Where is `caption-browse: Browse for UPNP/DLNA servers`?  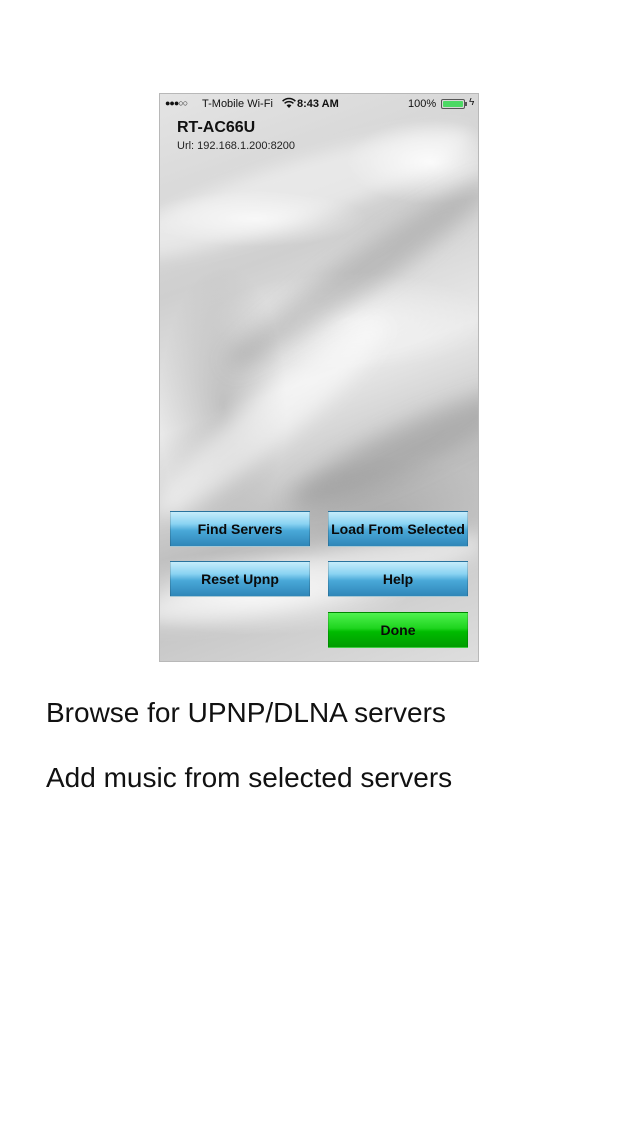
caption-browse: Browse for UPNP/DLNA servers is located at coordinates (246, 712).